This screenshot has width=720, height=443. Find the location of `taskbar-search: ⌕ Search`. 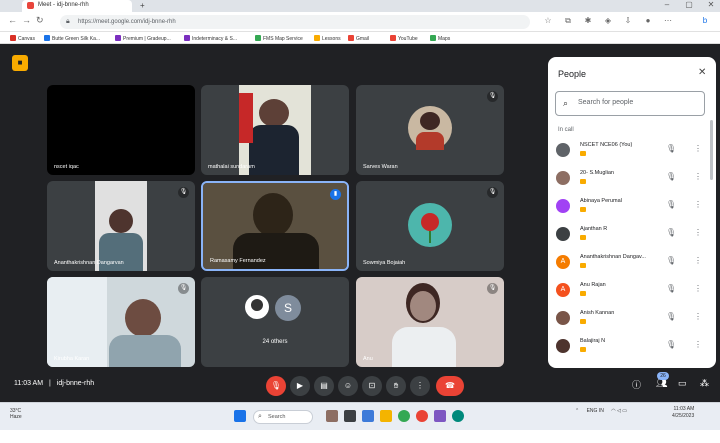

taskbar-search: ⌕ Search is located at coordinates (283, 417).